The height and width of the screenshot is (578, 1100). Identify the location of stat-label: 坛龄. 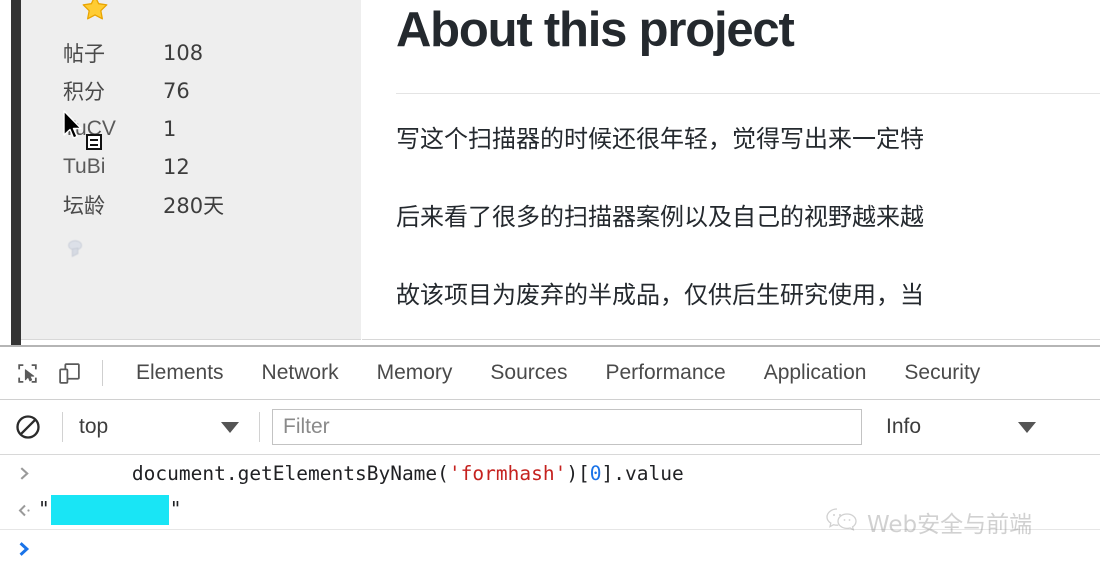
(84, 206).